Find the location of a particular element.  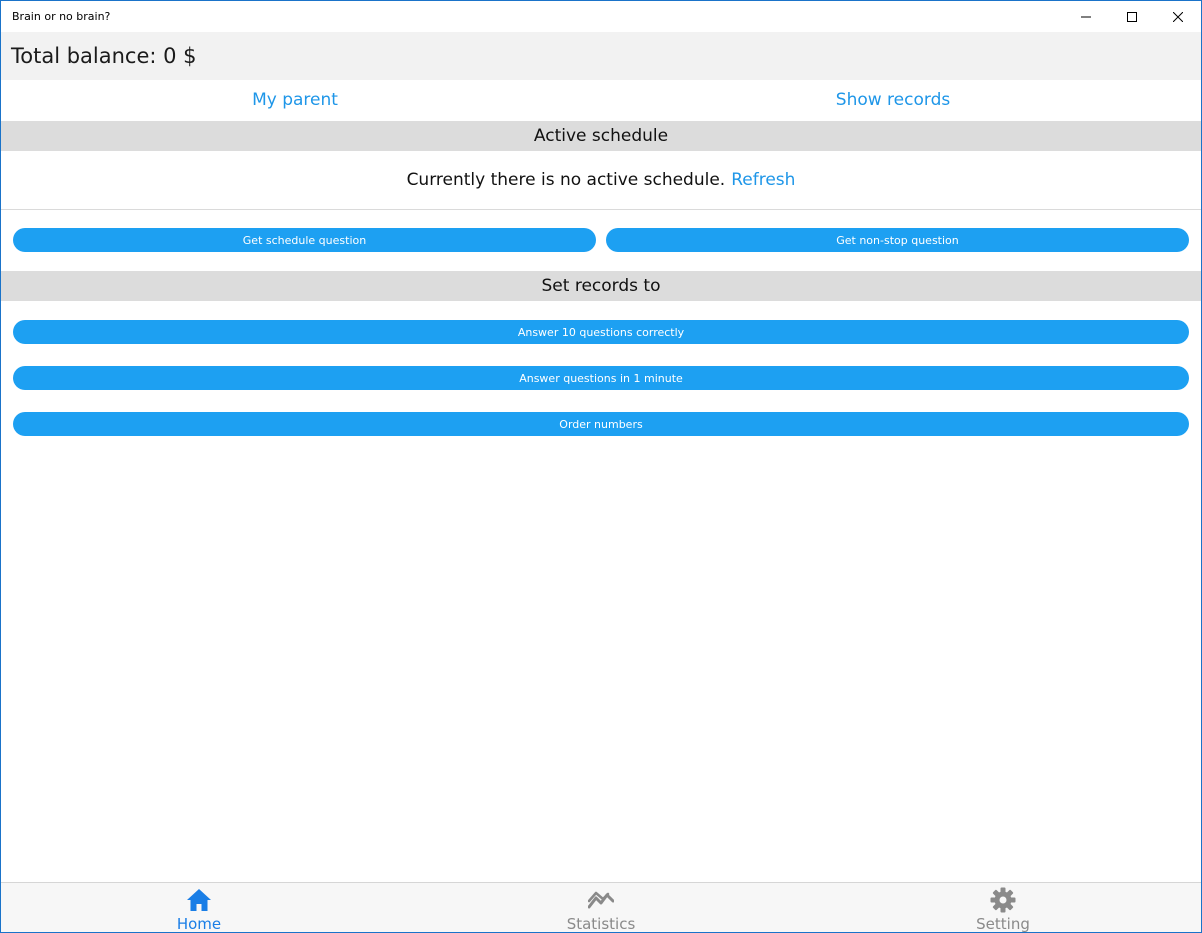

bottom-tab-bar: Home Statistics Setting is located at coordinates (601, 907).